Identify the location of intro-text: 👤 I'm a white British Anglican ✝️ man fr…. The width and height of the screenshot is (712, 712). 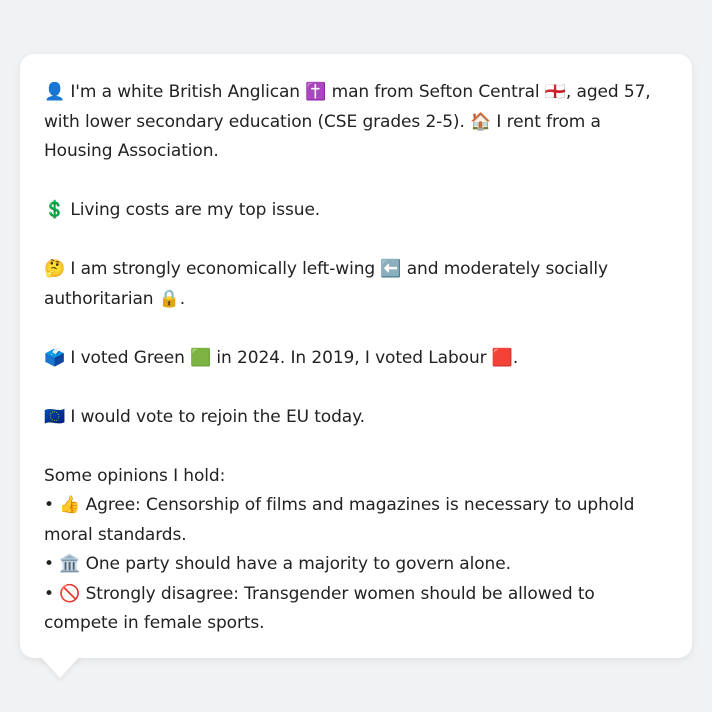
(347, 121).